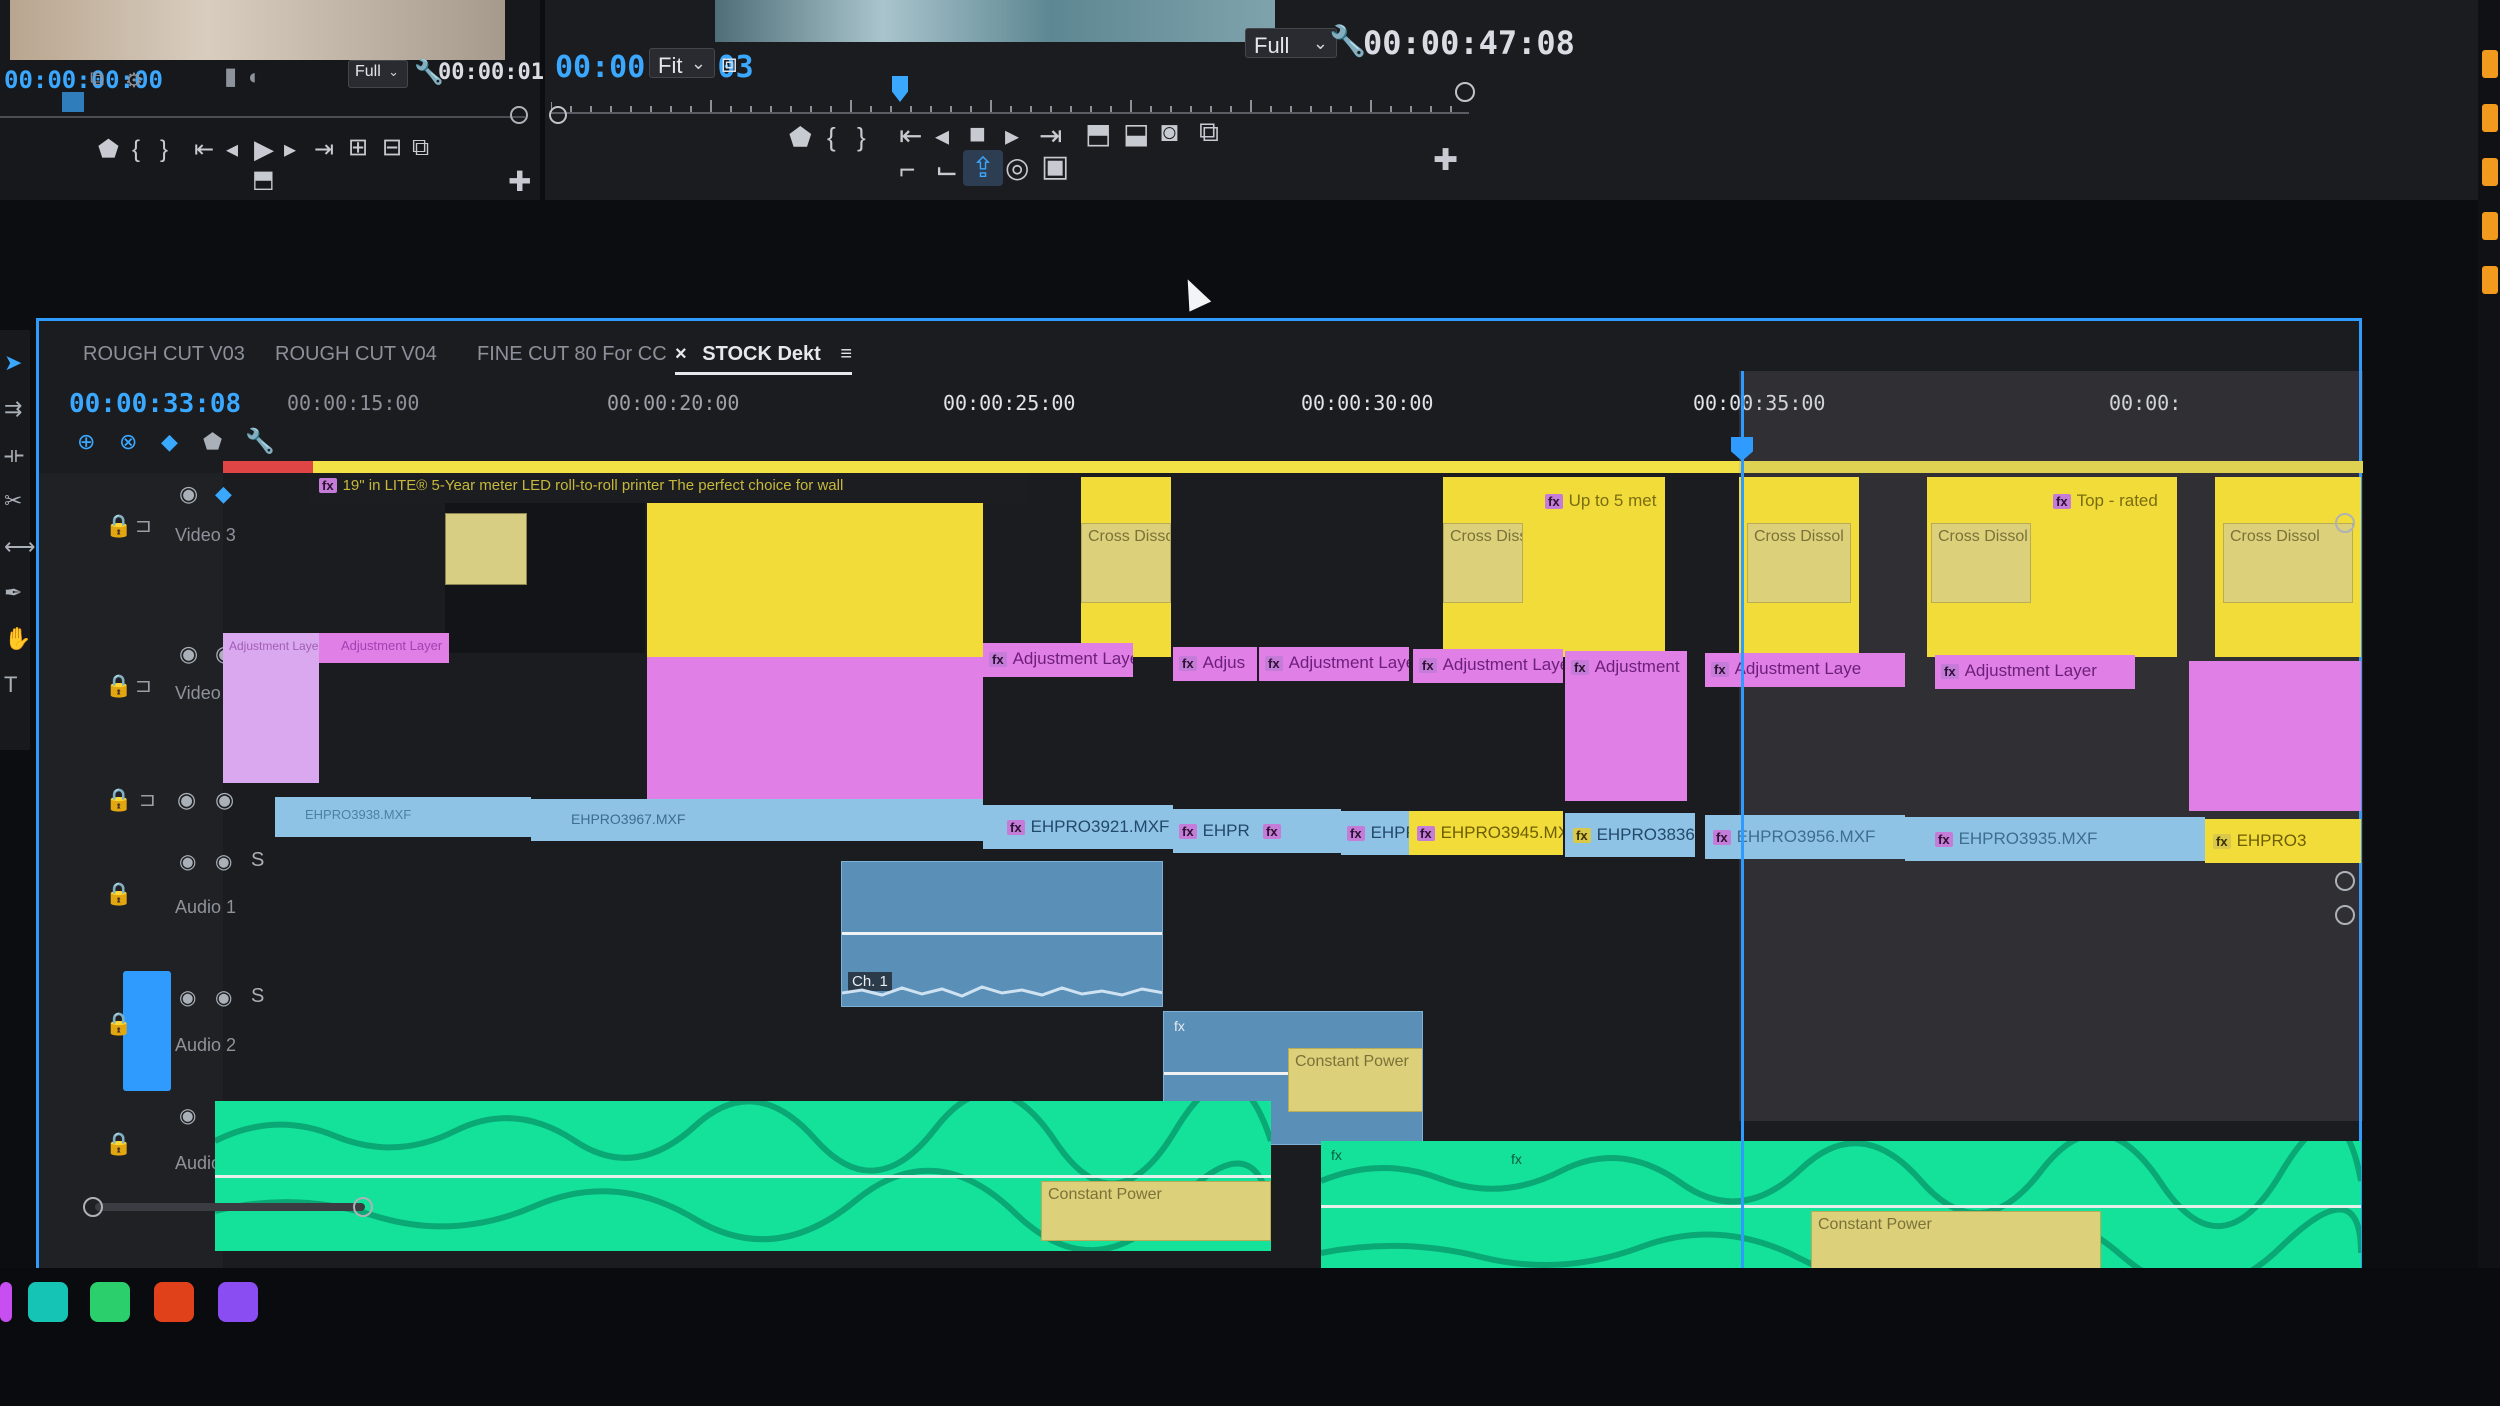  What do you see at coordinates (2035, 672) in the screenshot?
I see `v2-adjustment-7: fx Adjustment Layer` at bounding box center [2035, 672].